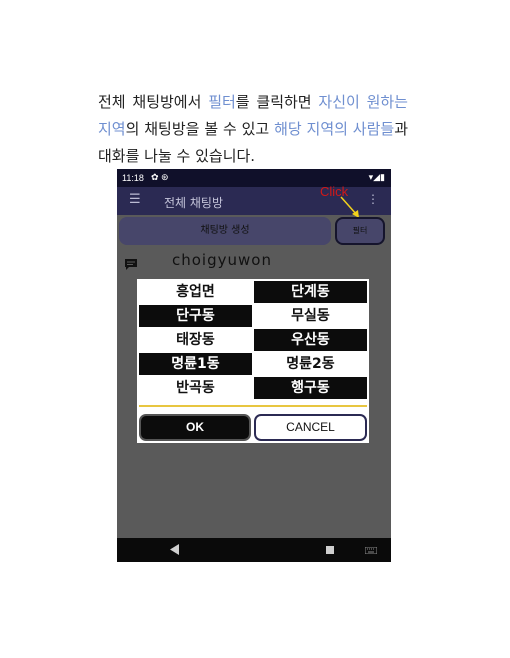  What do you see at coordinates (195, 364) in the screenshot?
I see `region-option-selected: 명륜1동` at bounding box center [195, 364].